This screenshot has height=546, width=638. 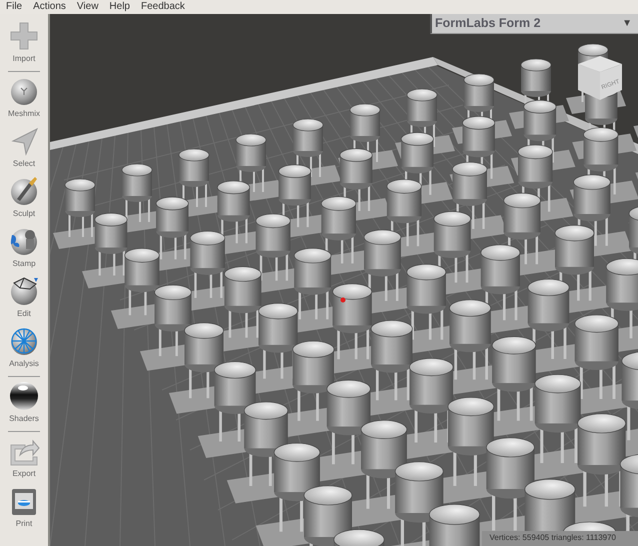 I want to click on tool-label: Shaders, so click(x=24, y=419).